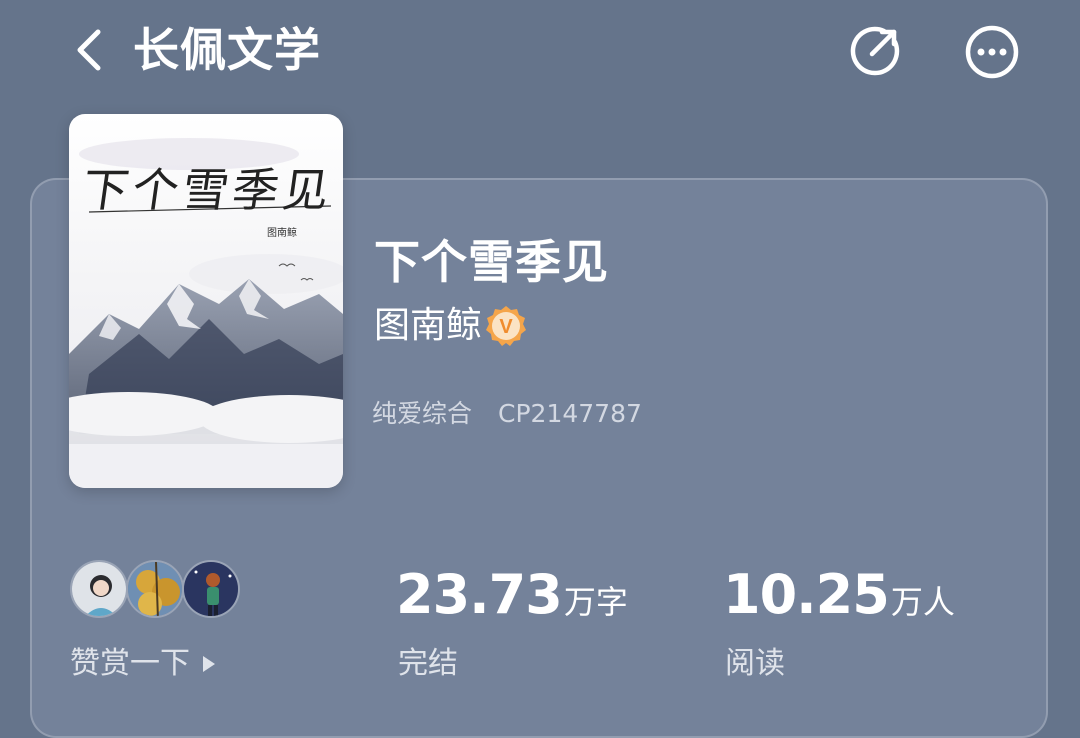 This screenshot has height=738, width=1080. Describe the element at coordinates (922, 602) in the screenshot. I see `reader-count-unit: 万人` at that location.